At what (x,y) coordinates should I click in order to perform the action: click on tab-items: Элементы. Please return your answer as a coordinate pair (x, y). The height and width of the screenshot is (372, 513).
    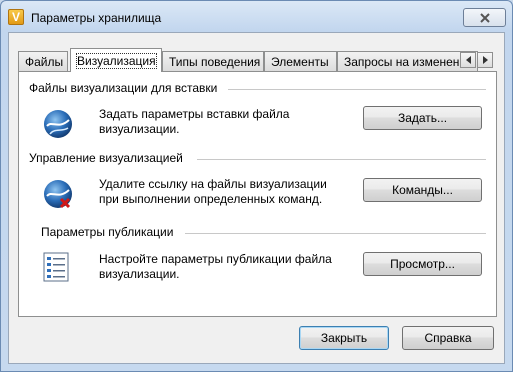
    Looking at the image, I should click on (300, 61).